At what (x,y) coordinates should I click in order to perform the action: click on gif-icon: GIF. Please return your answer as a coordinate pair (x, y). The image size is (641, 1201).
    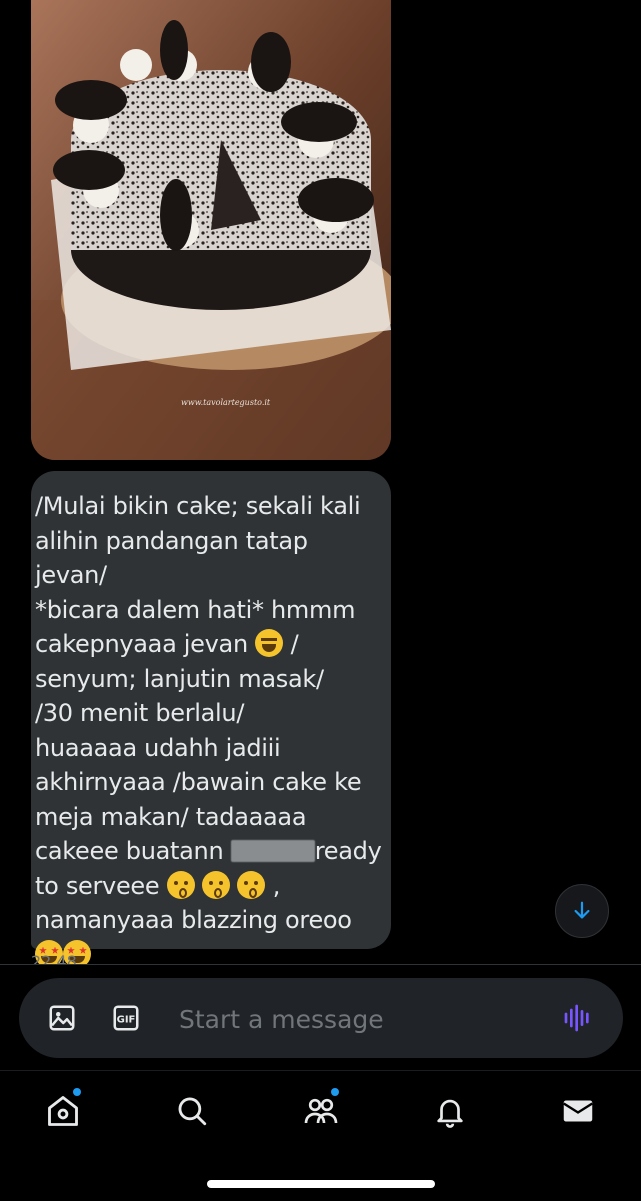
    Looking at the image, I should click on (126, 1018).